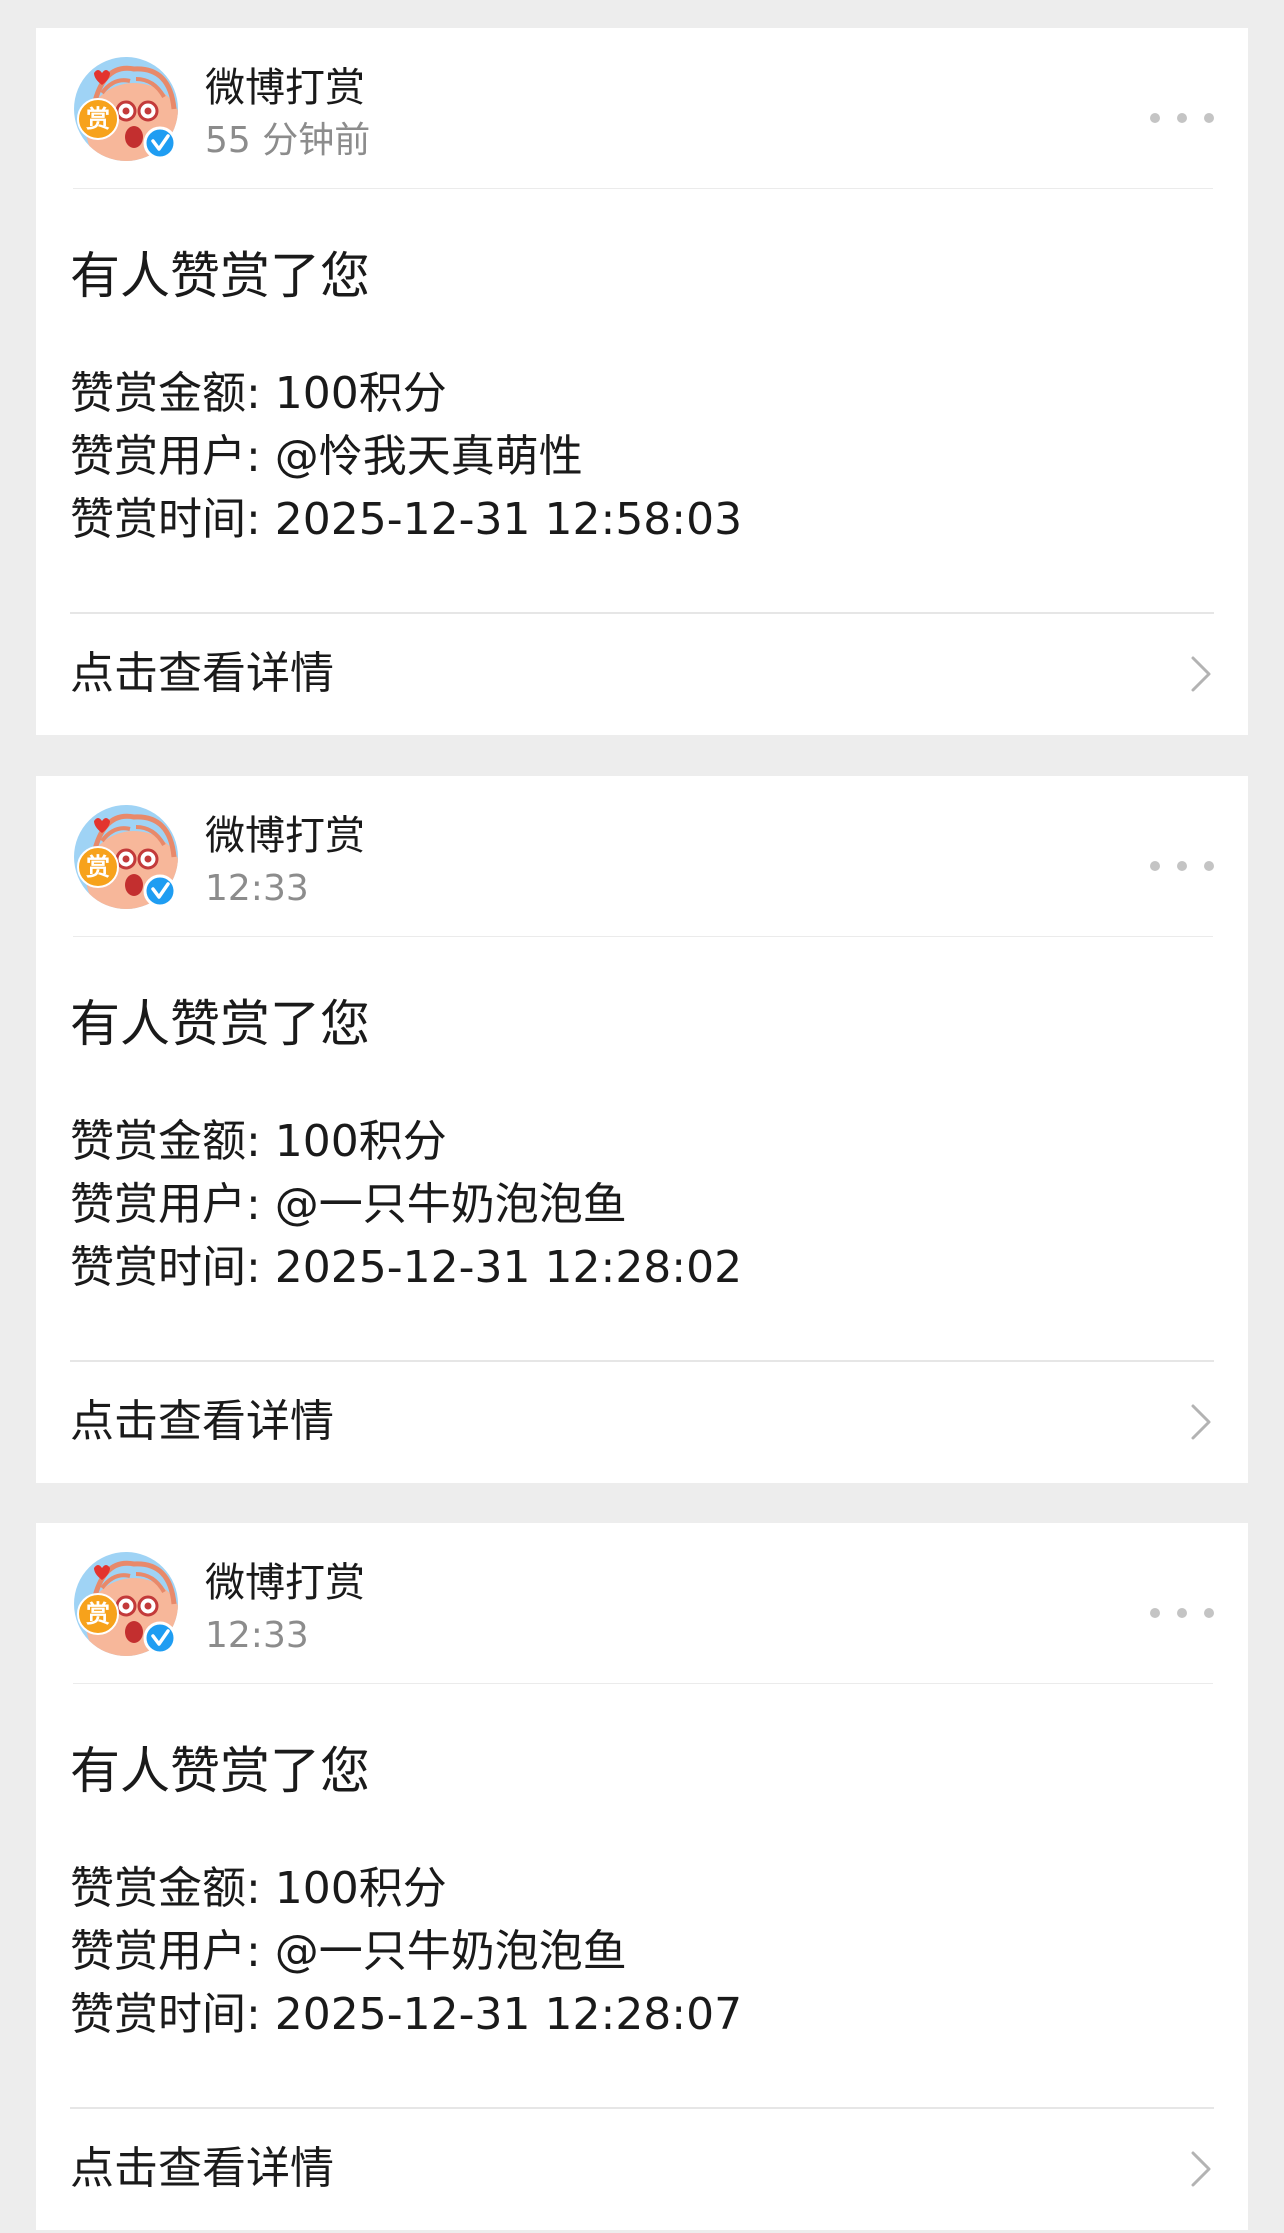  Describe the element at coordinates (406, 2014) in the screenshot. I see `reward-time: 赞赏时间: 2025-12-31 12:28:07` at that location.